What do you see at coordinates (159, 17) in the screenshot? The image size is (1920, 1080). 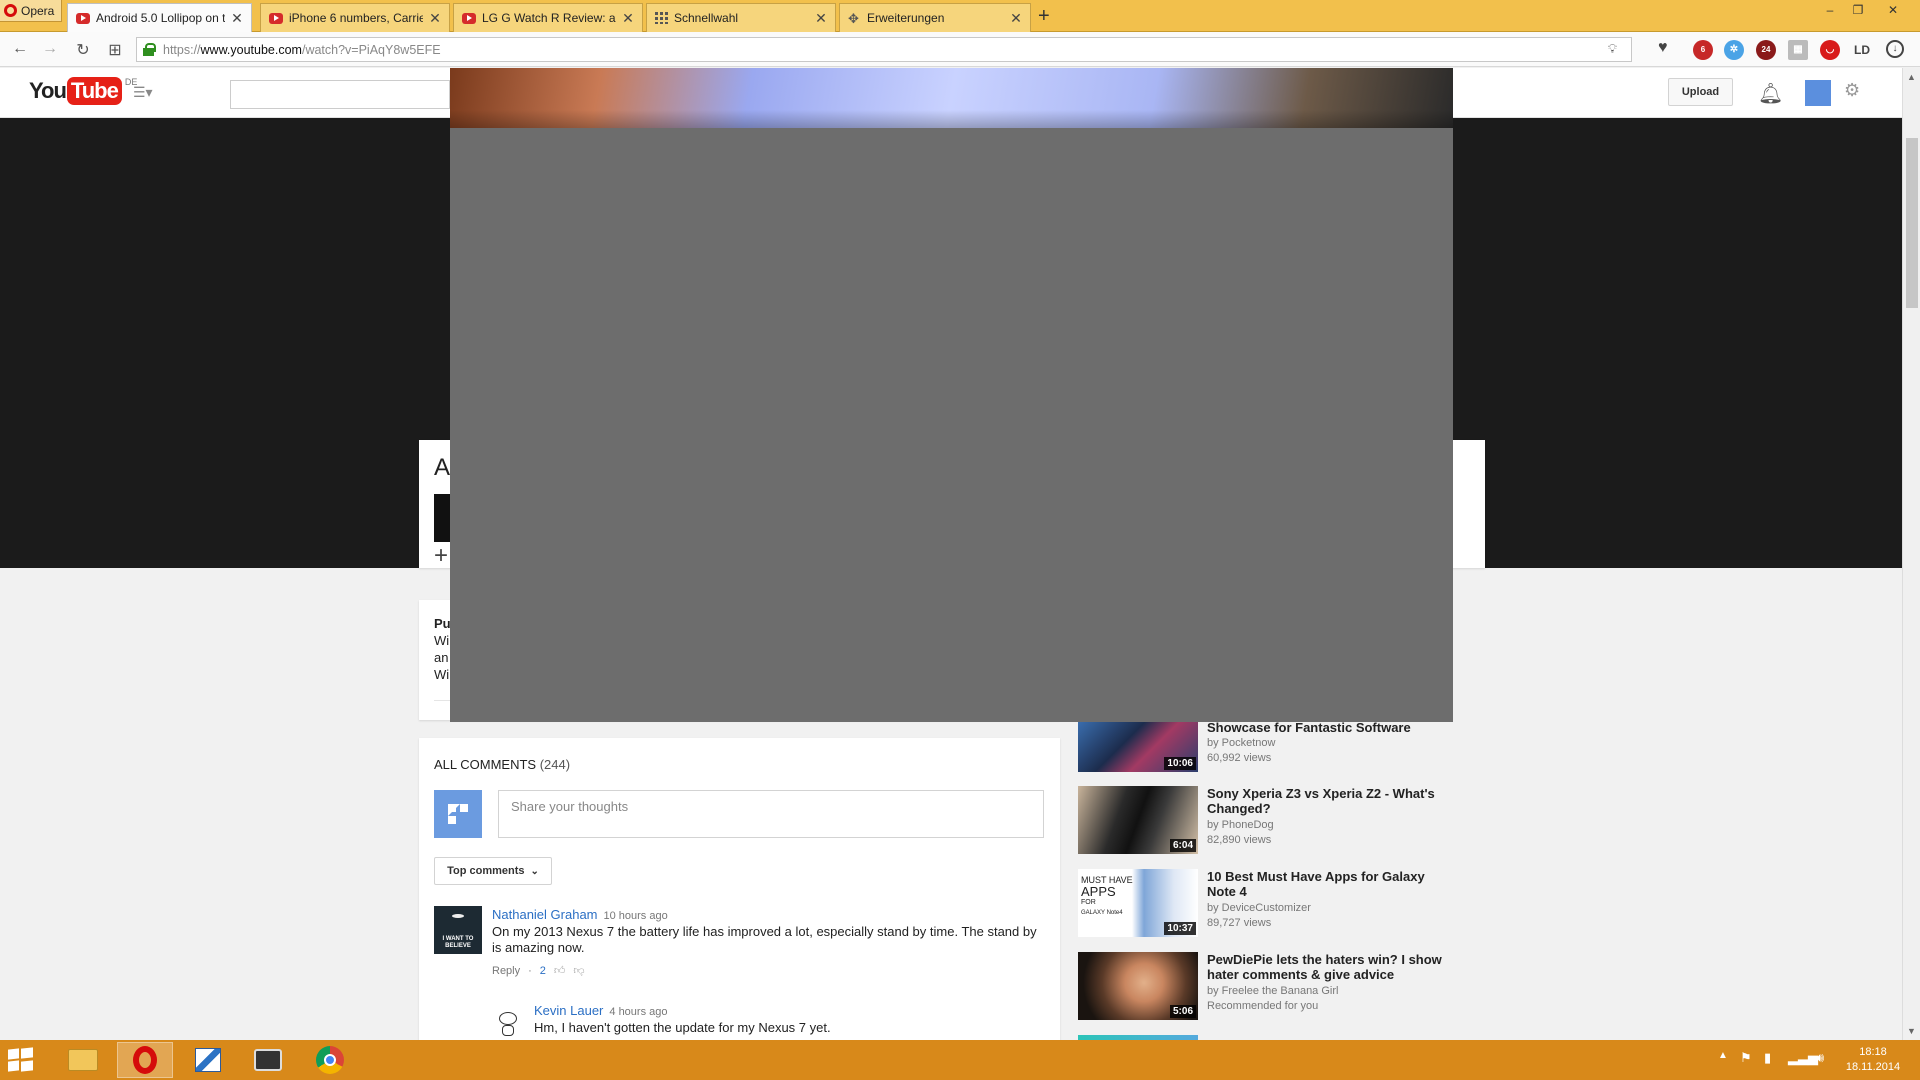 I see `tab-android-lollipop: Android 5.0 Lollipop on th ✕` at bounding box center [159, 17].